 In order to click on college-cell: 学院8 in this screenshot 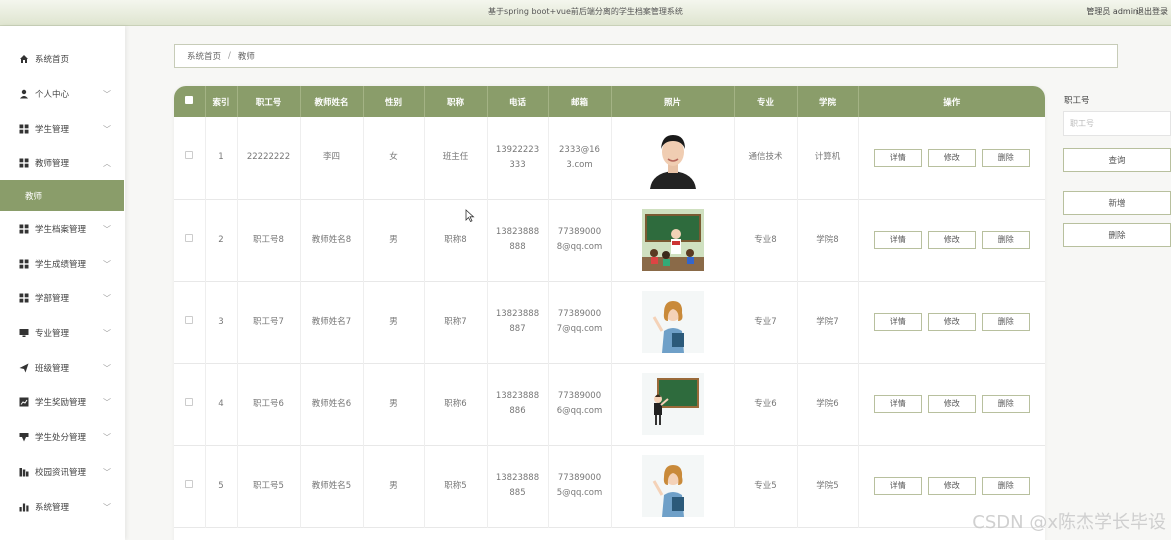, I will do `click(828, 240)`.